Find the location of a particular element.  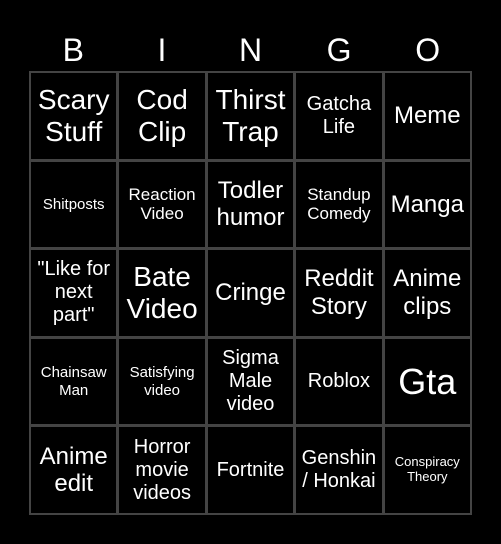

bingo-cell: Gta is located at coordinates (427, 381).